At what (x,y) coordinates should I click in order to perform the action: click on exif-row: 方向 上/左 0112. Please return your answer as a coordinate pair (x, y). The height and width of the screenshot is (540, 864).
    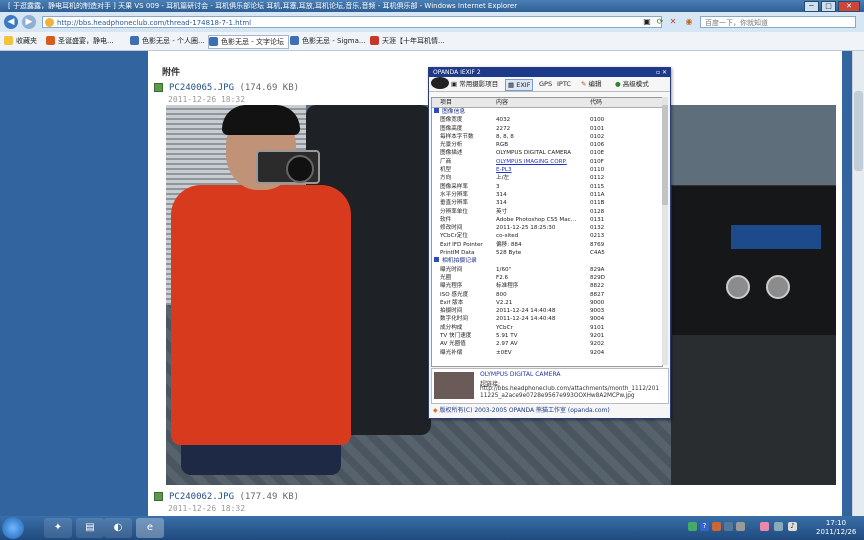
    Looking at the image, I should click on (547, 178).